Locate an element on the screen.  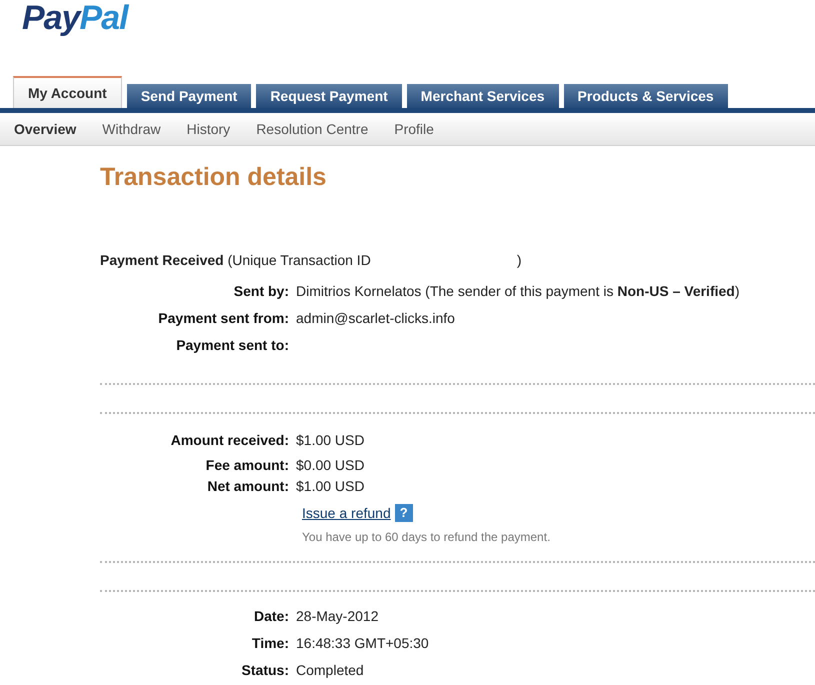
field-label: Date: is located at coordinates (271, 616).